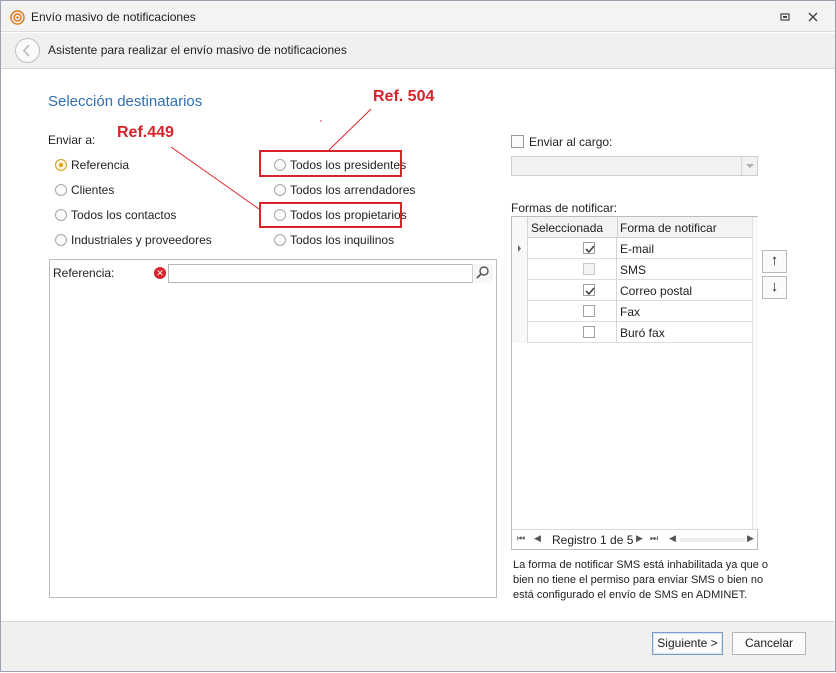 This screenshot has width=836, height=673. Describe the element at coordinates (215, 178) in the screenshot. I see `annotation-line-ref449` at that location.